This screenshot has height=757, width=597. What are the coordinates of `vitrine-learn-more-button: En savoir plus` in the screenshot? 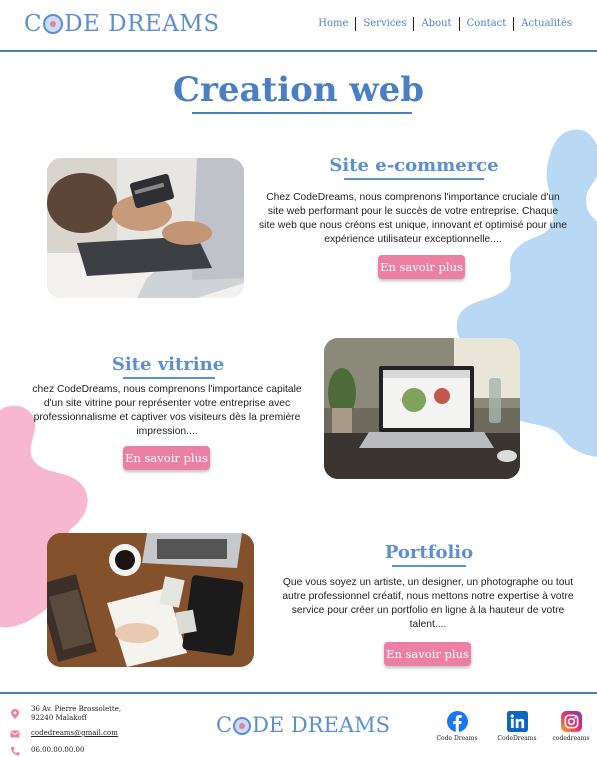 It's located at (166, 458).